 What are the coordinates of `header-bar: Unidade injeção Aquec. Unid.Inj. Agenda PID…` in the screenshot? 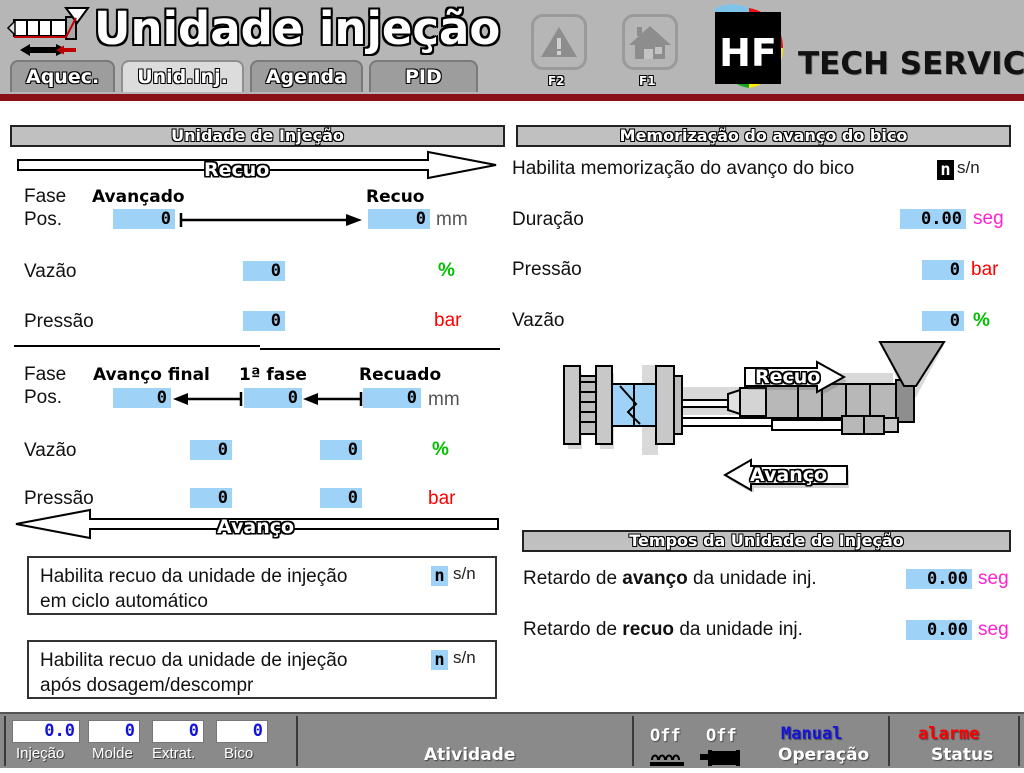 It's located at (512, 50).